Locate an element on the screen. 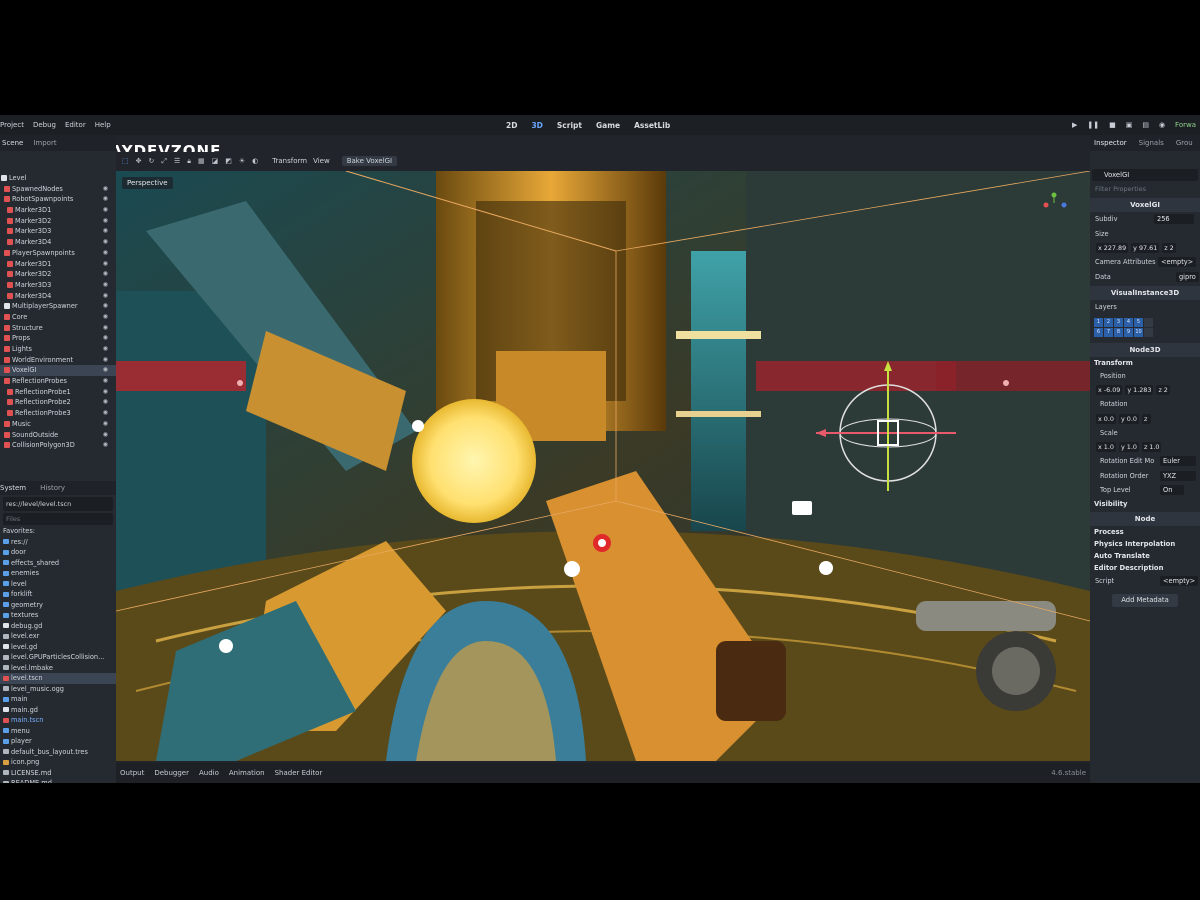 The image size is (1200, 900). group-icon: ▦ is located at coordinates (201, 161).